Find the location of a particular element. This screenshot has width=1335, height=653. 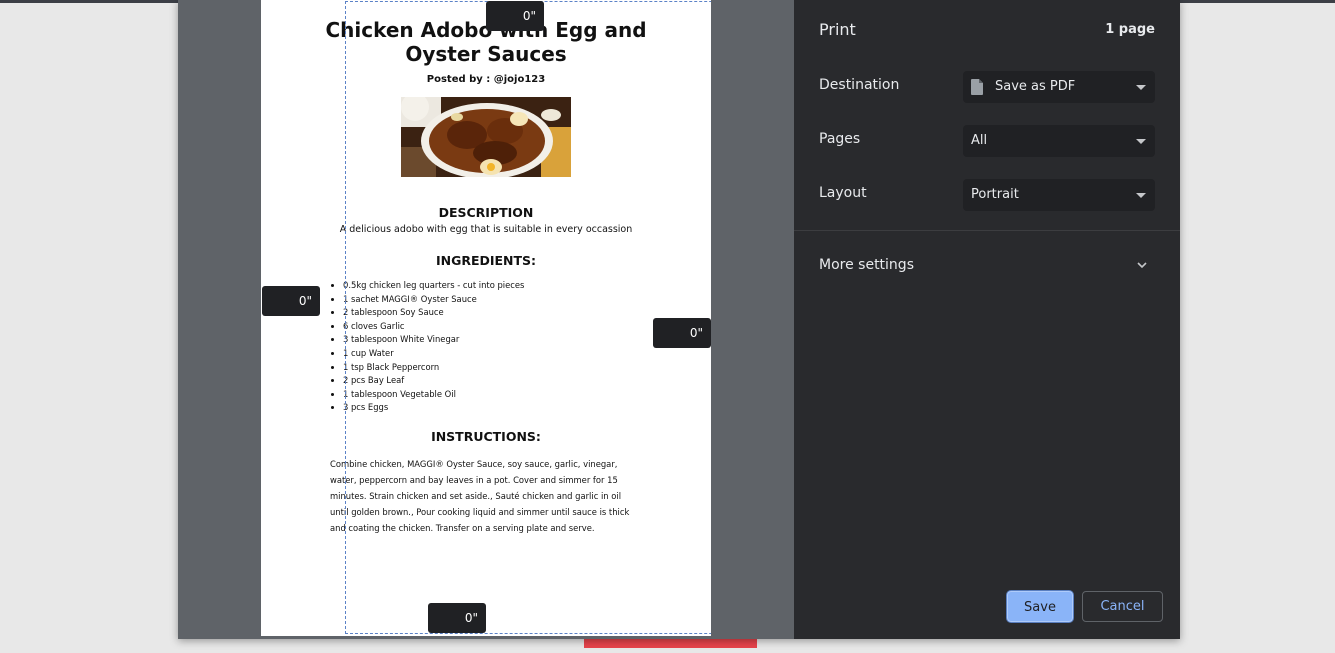

pages-value: All is located at coordinates (979, 140).